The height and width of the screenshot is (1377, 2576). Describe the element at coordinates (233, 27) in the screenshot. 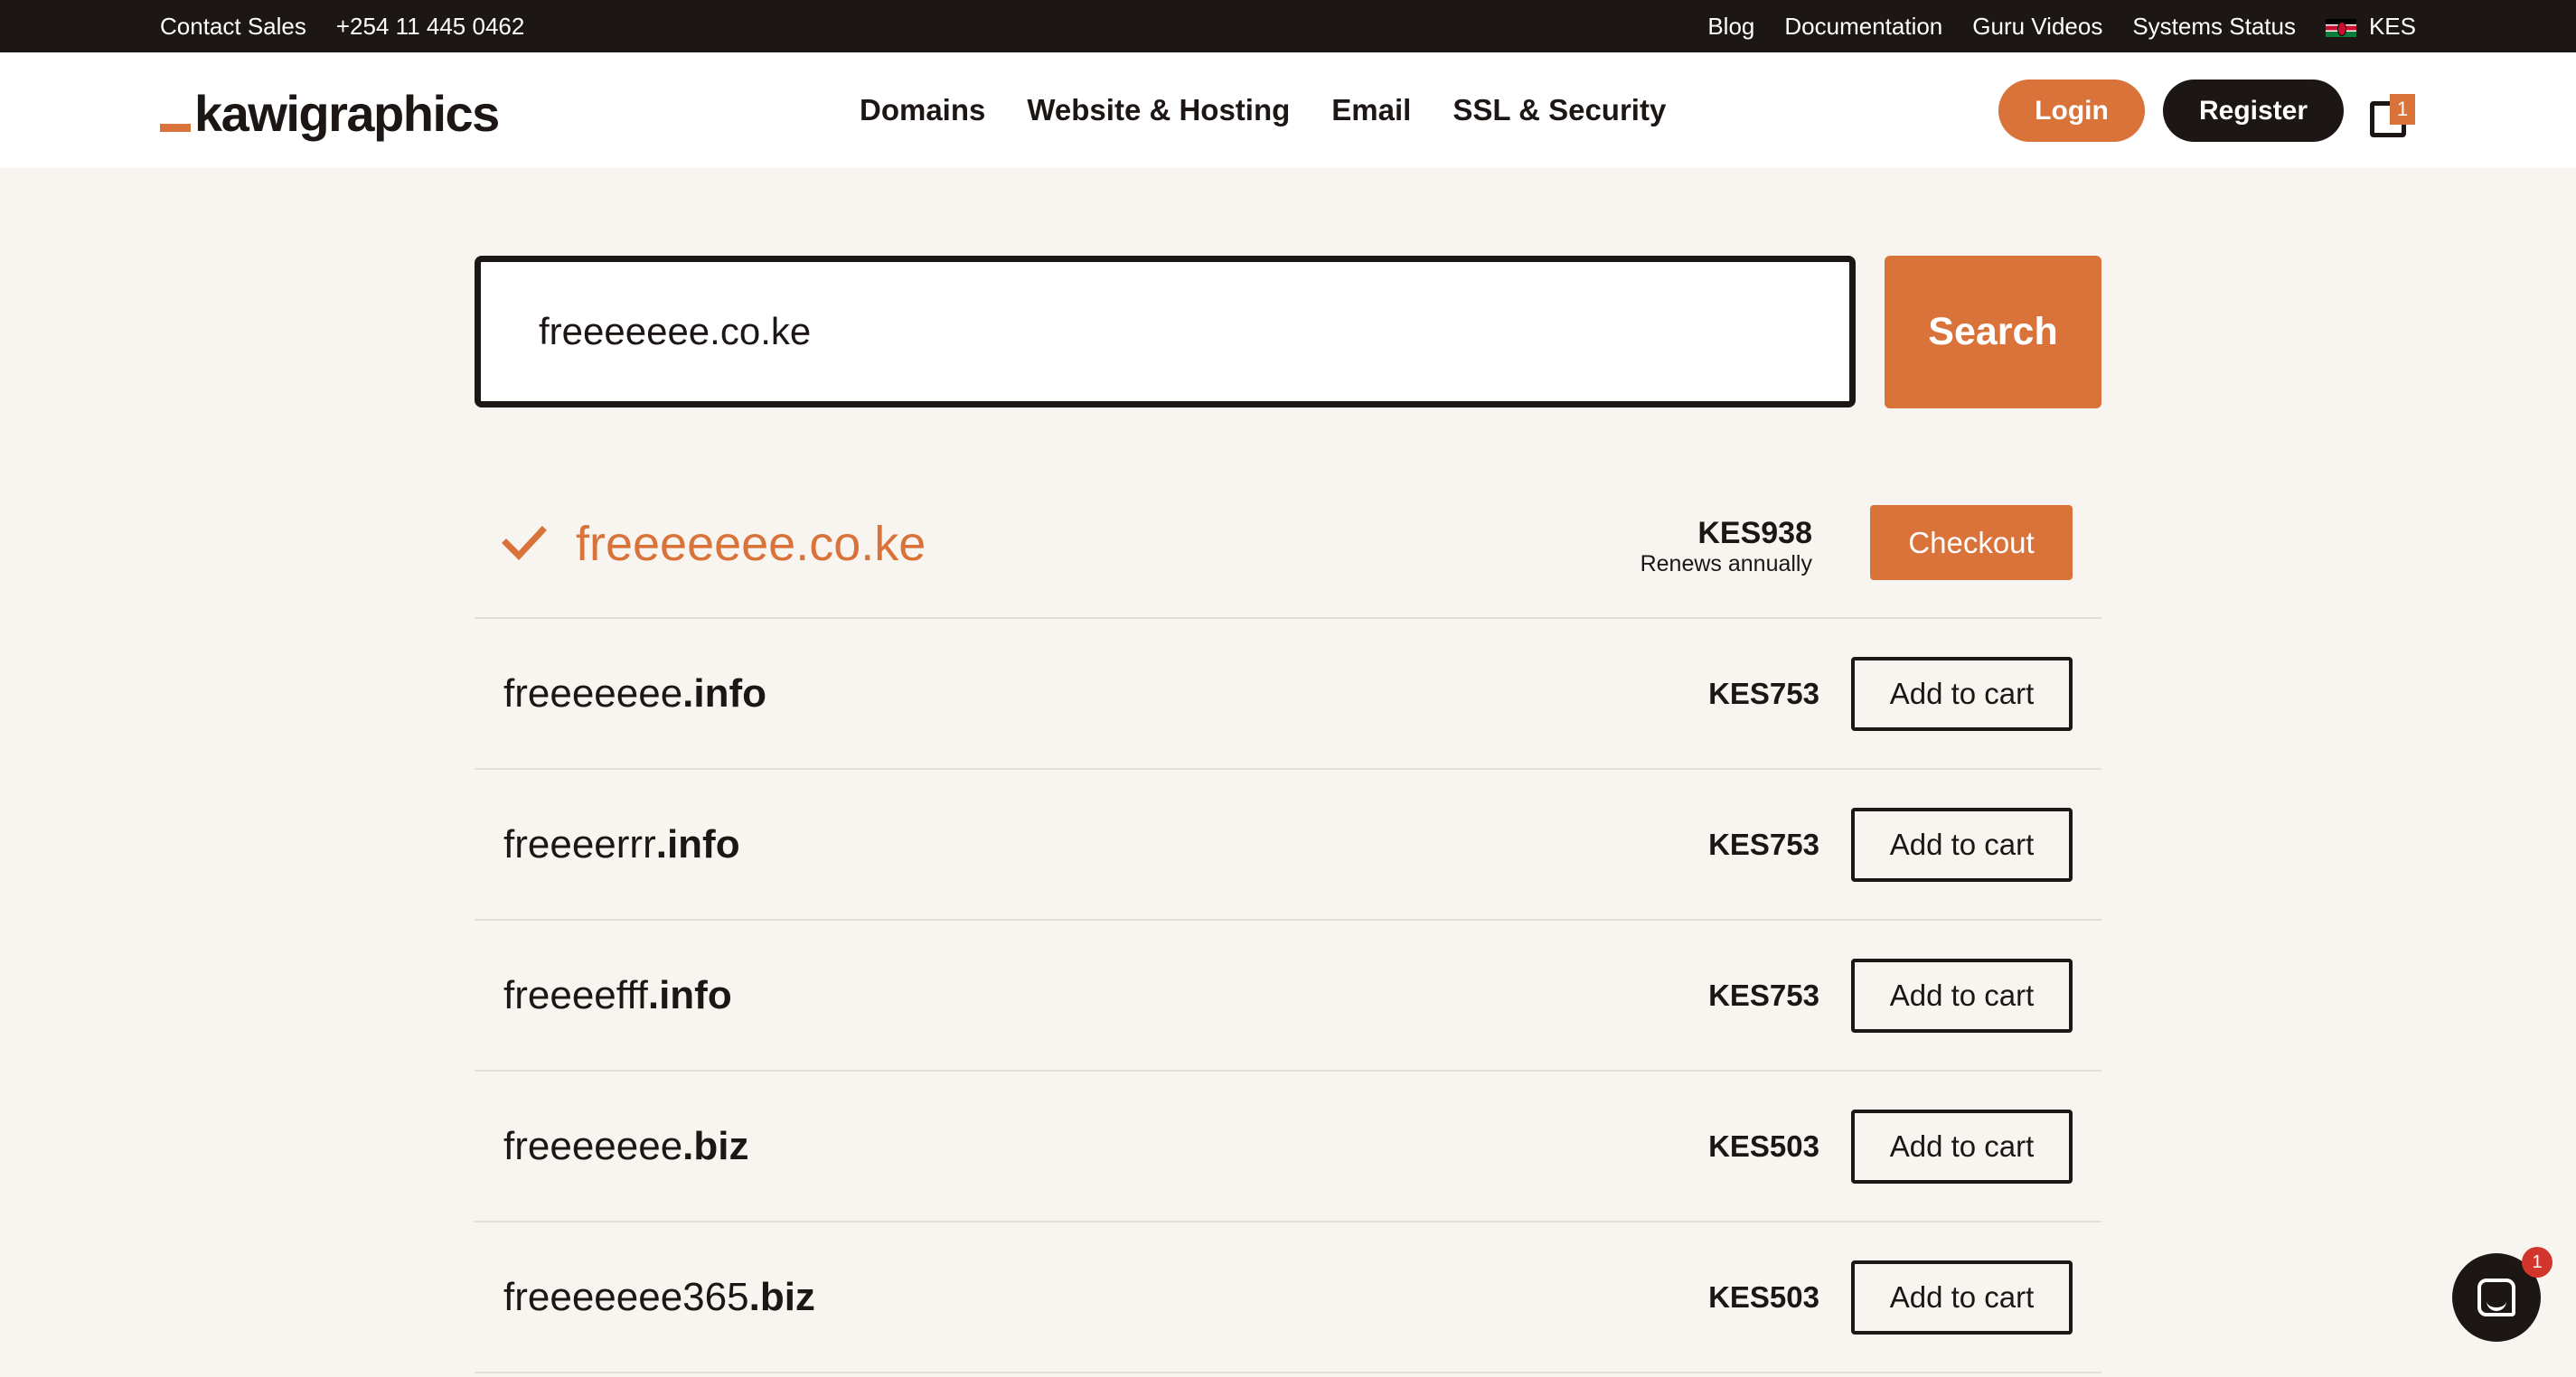

I see `contact-sales-link: Contact Sales` at that location.